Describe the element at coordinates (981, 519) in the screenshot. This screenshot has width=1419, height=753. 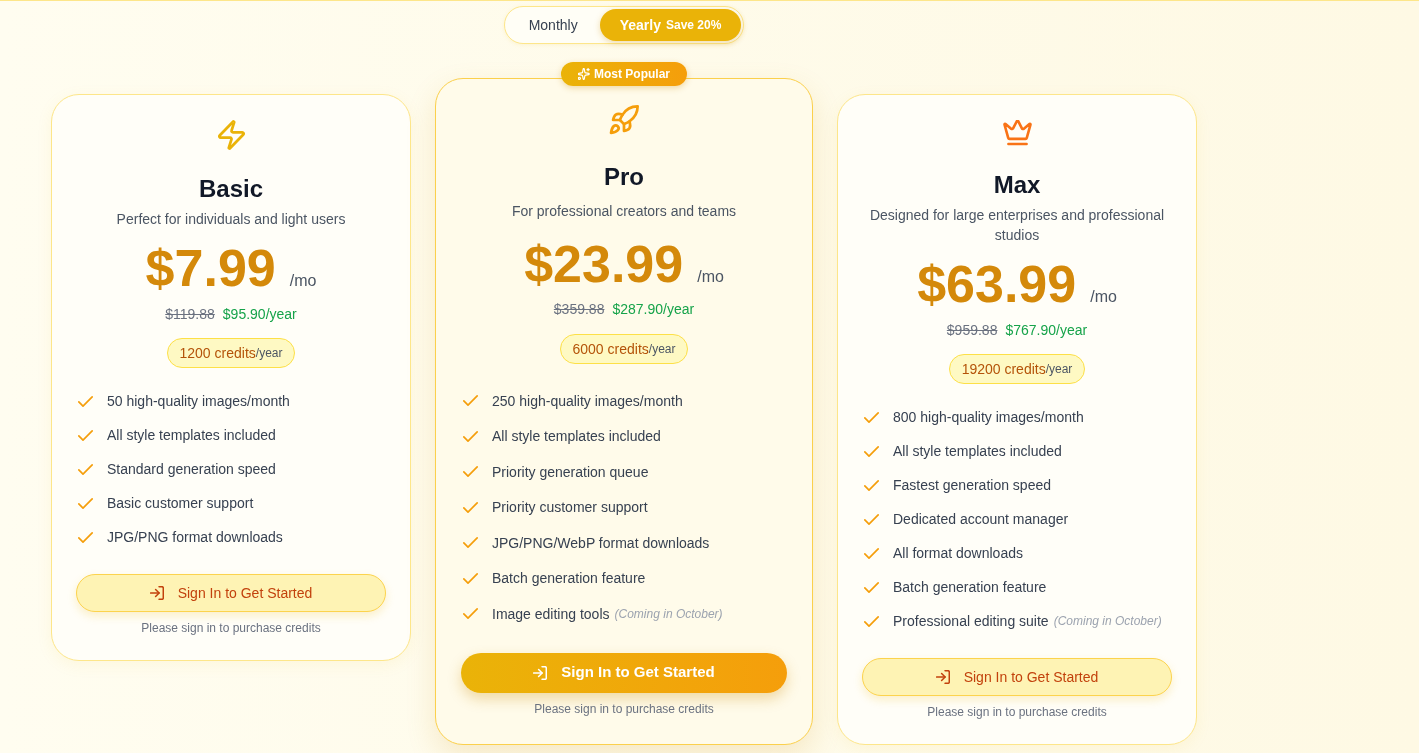
I see `feature-text: Dedicated account manager` at that location.